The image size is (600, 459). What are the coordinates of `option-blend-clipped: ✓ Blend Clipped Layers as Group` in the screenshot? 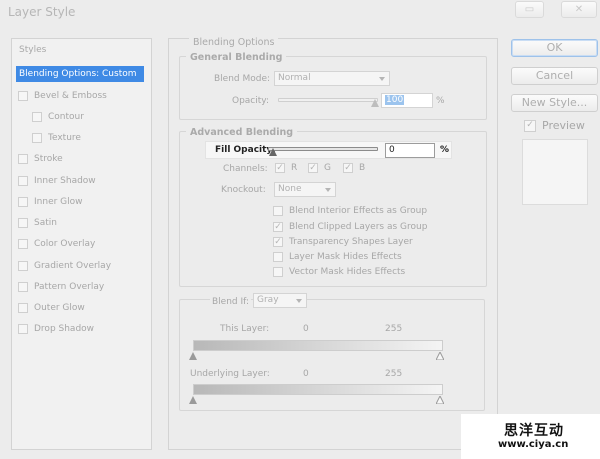 It's located at (350, 227).